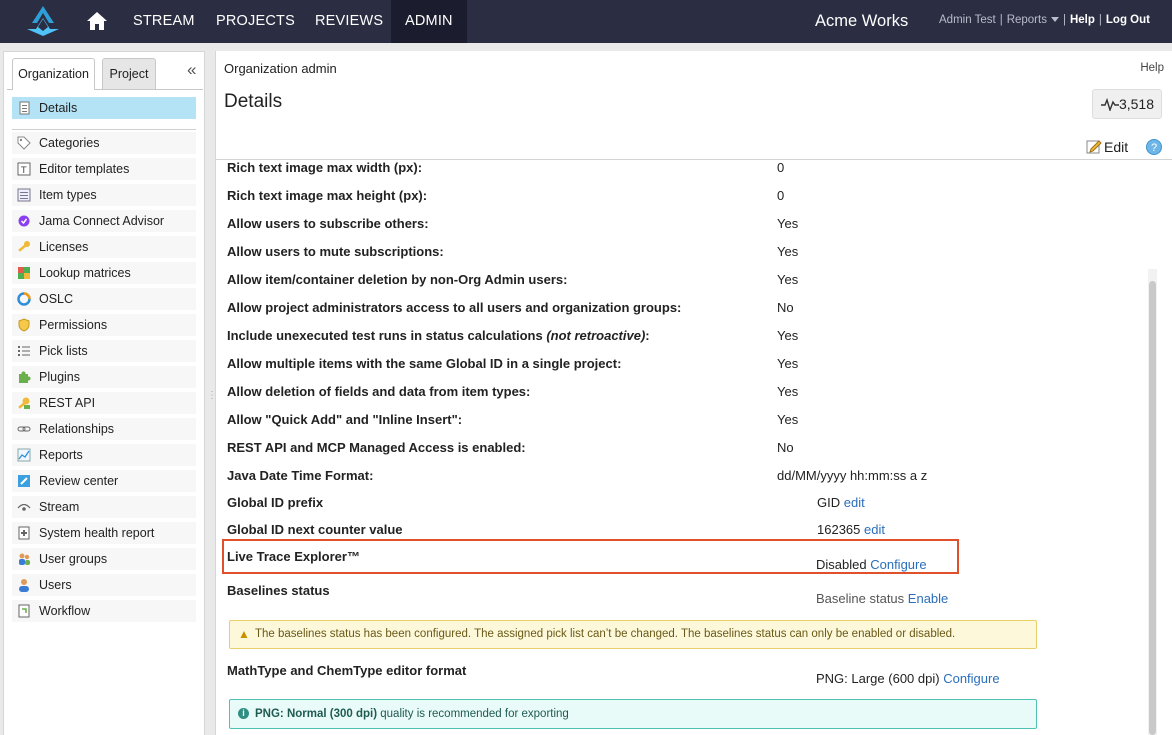 This screenshot has height=735, width=1172. What do you see at coordinates (928, 598) in the screenshot?
I see `enable-baselines-link: Enable` at bounding box center [928, 598].